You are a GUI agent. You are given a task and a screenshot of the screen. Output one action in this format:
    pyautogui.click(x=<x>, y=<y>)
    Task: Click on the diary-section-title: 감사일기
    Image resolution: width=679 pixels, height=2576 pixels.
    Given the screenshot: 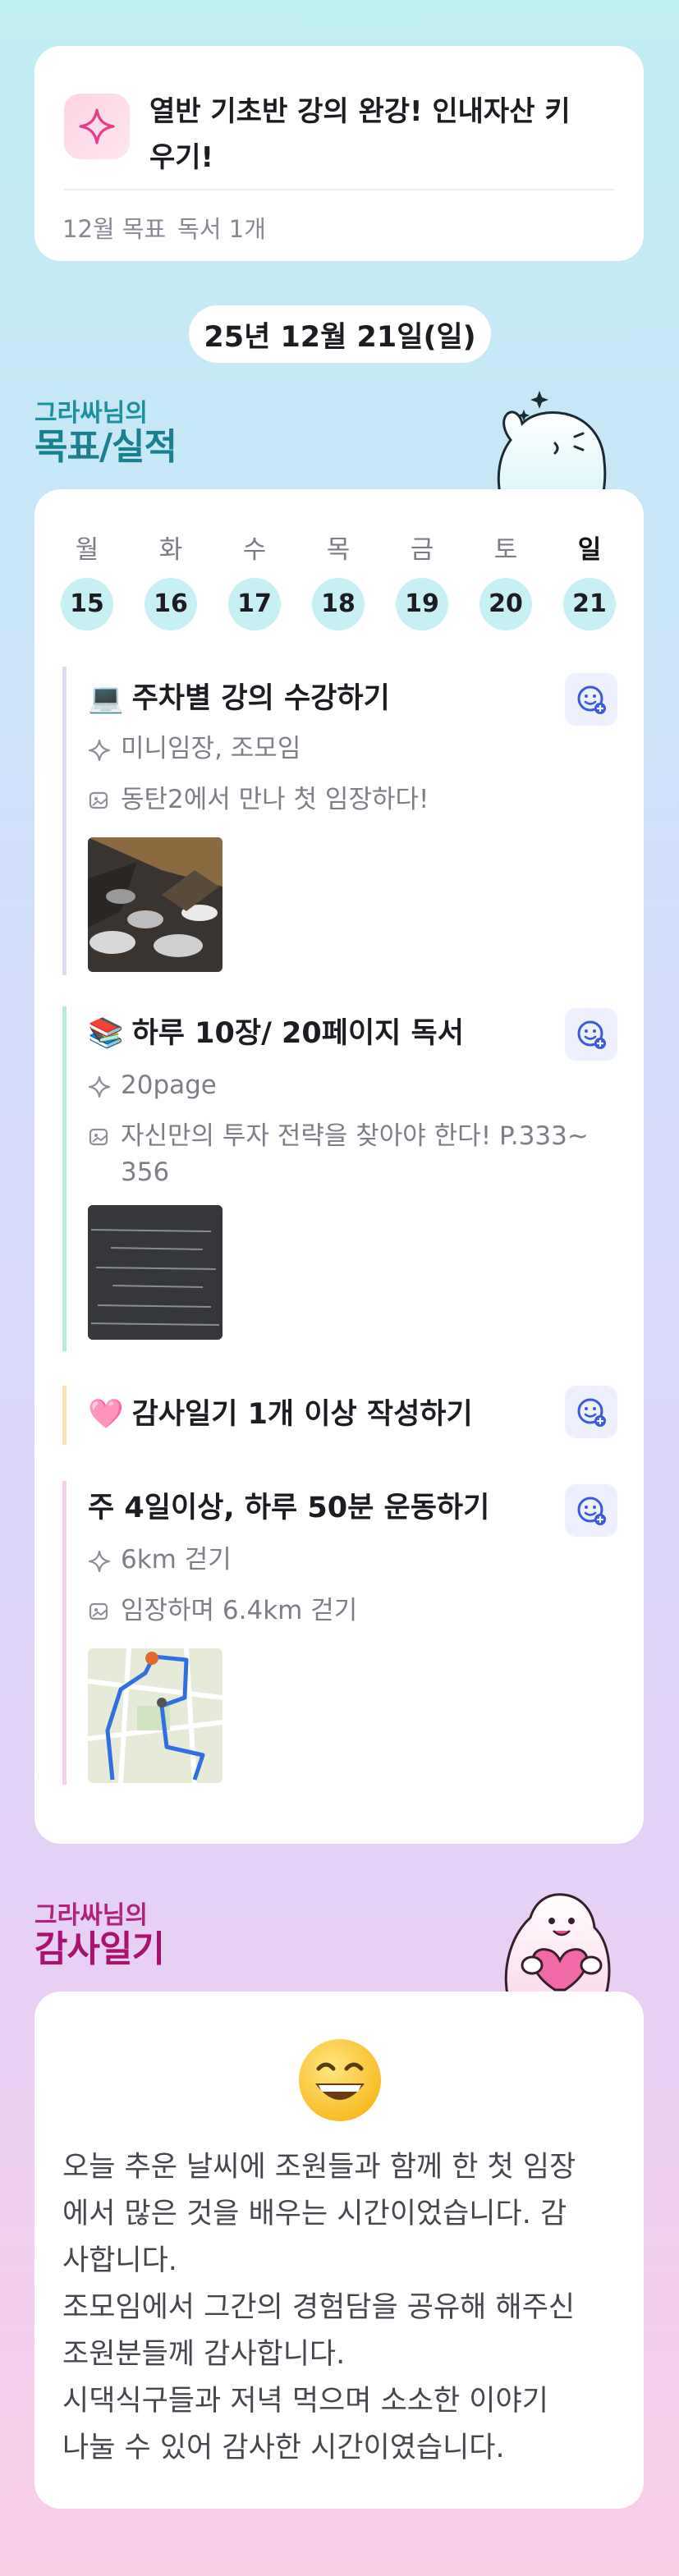 What is the action you would take?
    pyautogui.click(x=99, y=1949)
    